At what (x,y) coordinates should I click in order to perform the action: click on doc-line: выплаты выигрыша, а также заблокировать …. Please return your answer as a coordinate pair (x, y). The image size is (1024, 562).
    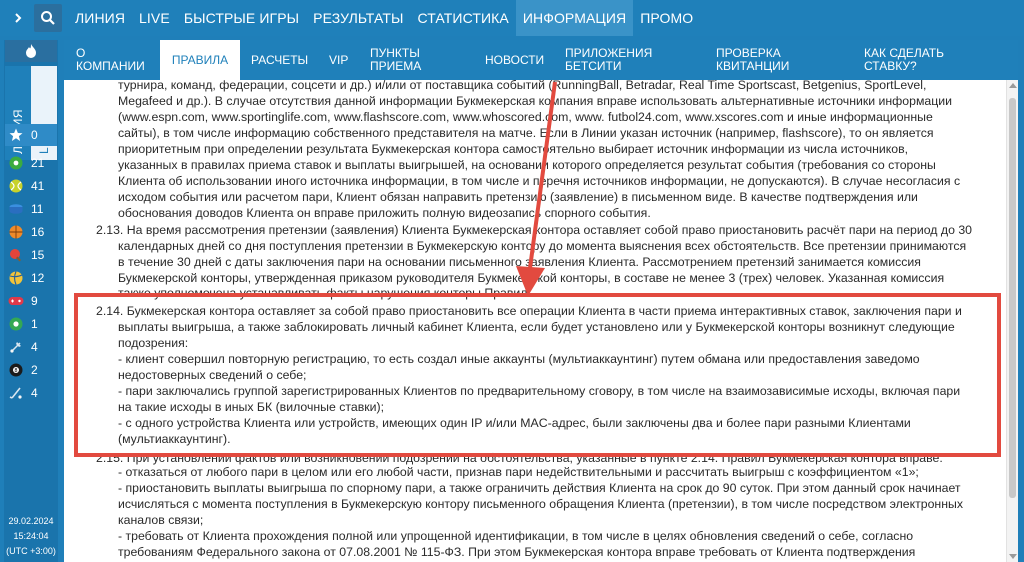
    Looking at the image, I should click on (536, 327).